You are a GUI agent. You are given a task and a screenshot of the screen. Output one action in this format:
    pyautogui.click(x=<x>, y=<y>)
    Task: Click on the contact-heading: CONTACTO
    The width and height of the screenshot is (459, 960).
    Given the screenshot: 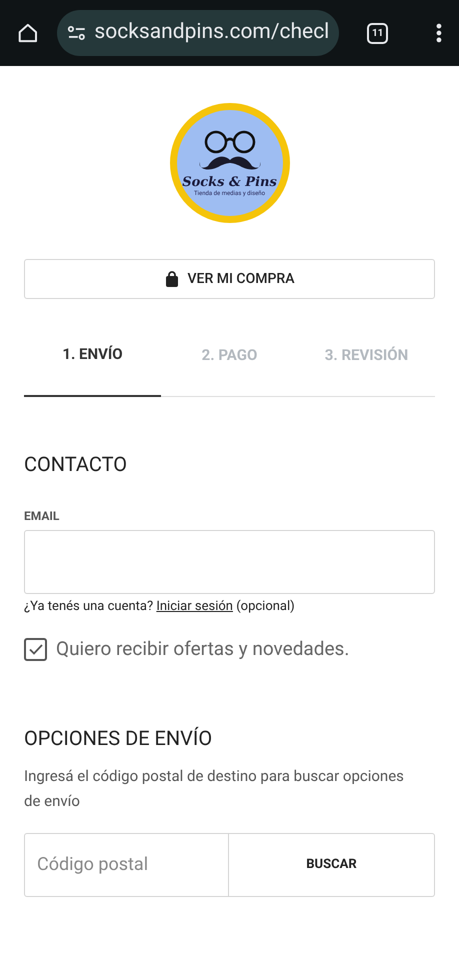 What is the action you would take?
    pyautogui.click(x=76, y=464)
    